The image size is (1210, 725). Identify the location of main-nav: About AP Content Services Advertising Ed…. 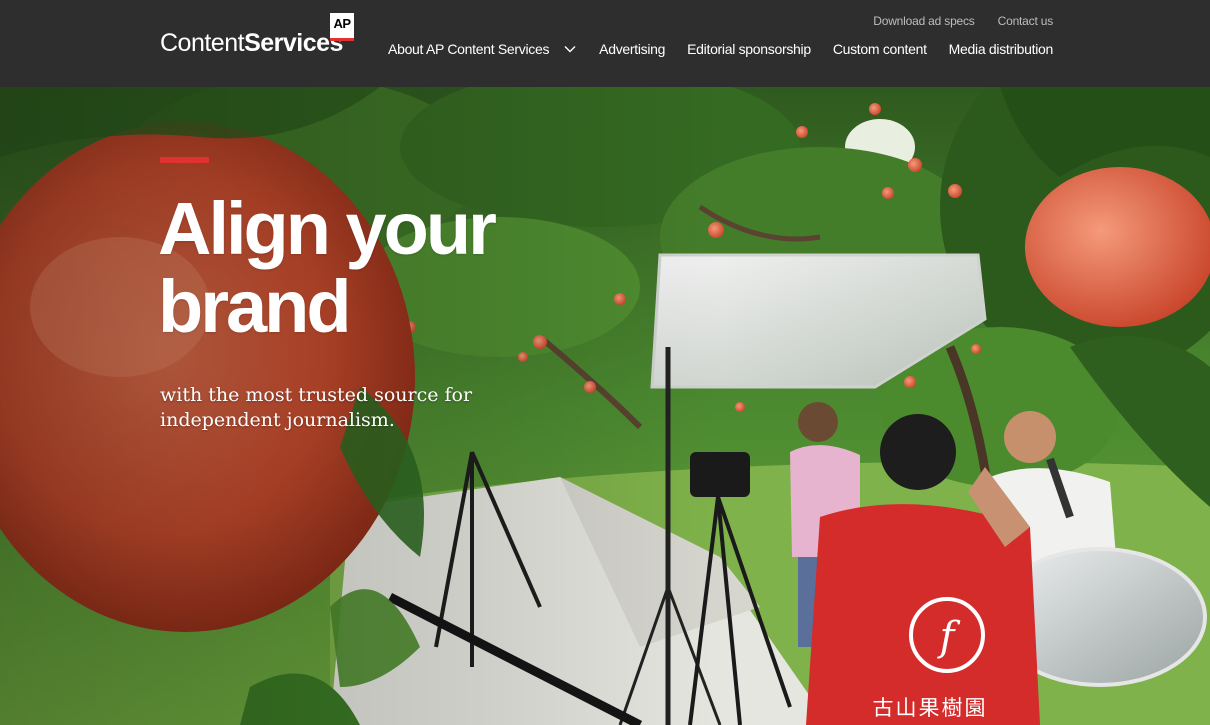
(720, 49).